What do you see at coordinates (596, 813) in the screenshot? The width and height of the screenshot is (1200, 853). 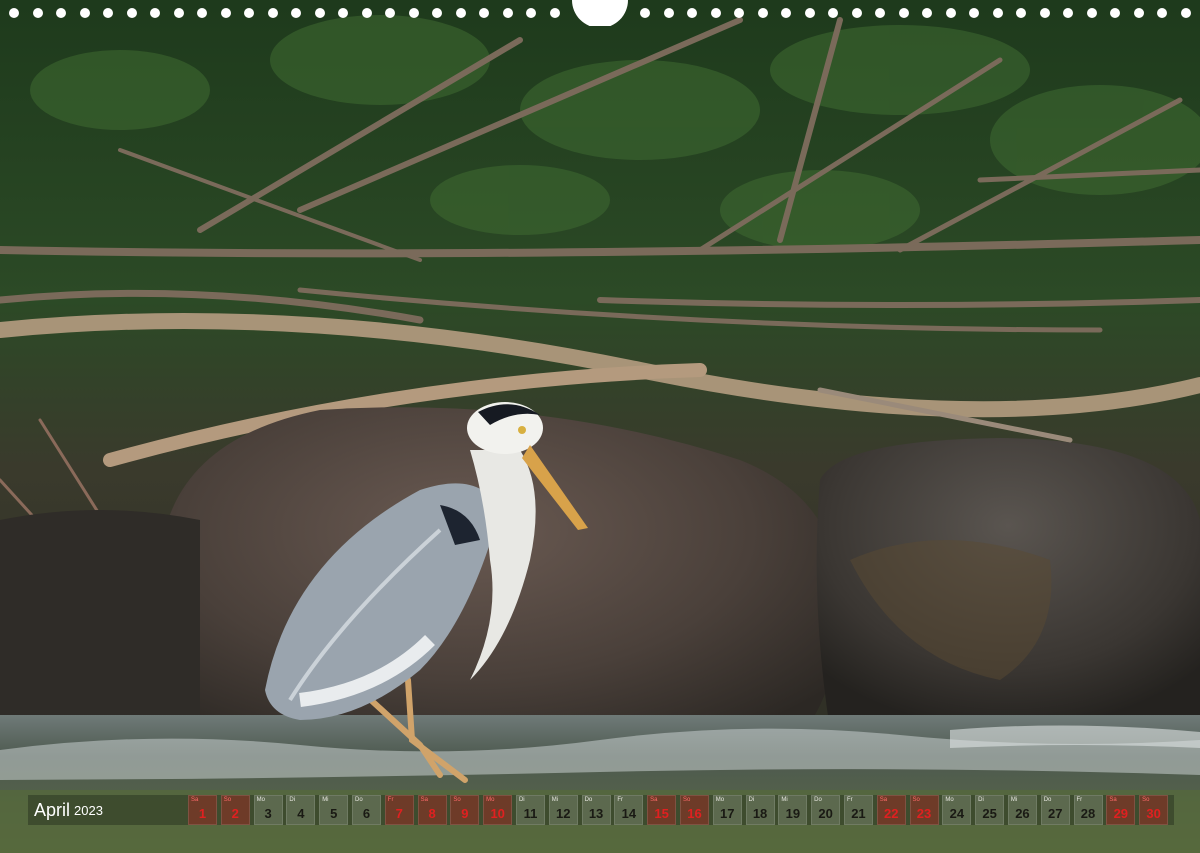 I see `day-number: 13` at bounding box center [596, 813].